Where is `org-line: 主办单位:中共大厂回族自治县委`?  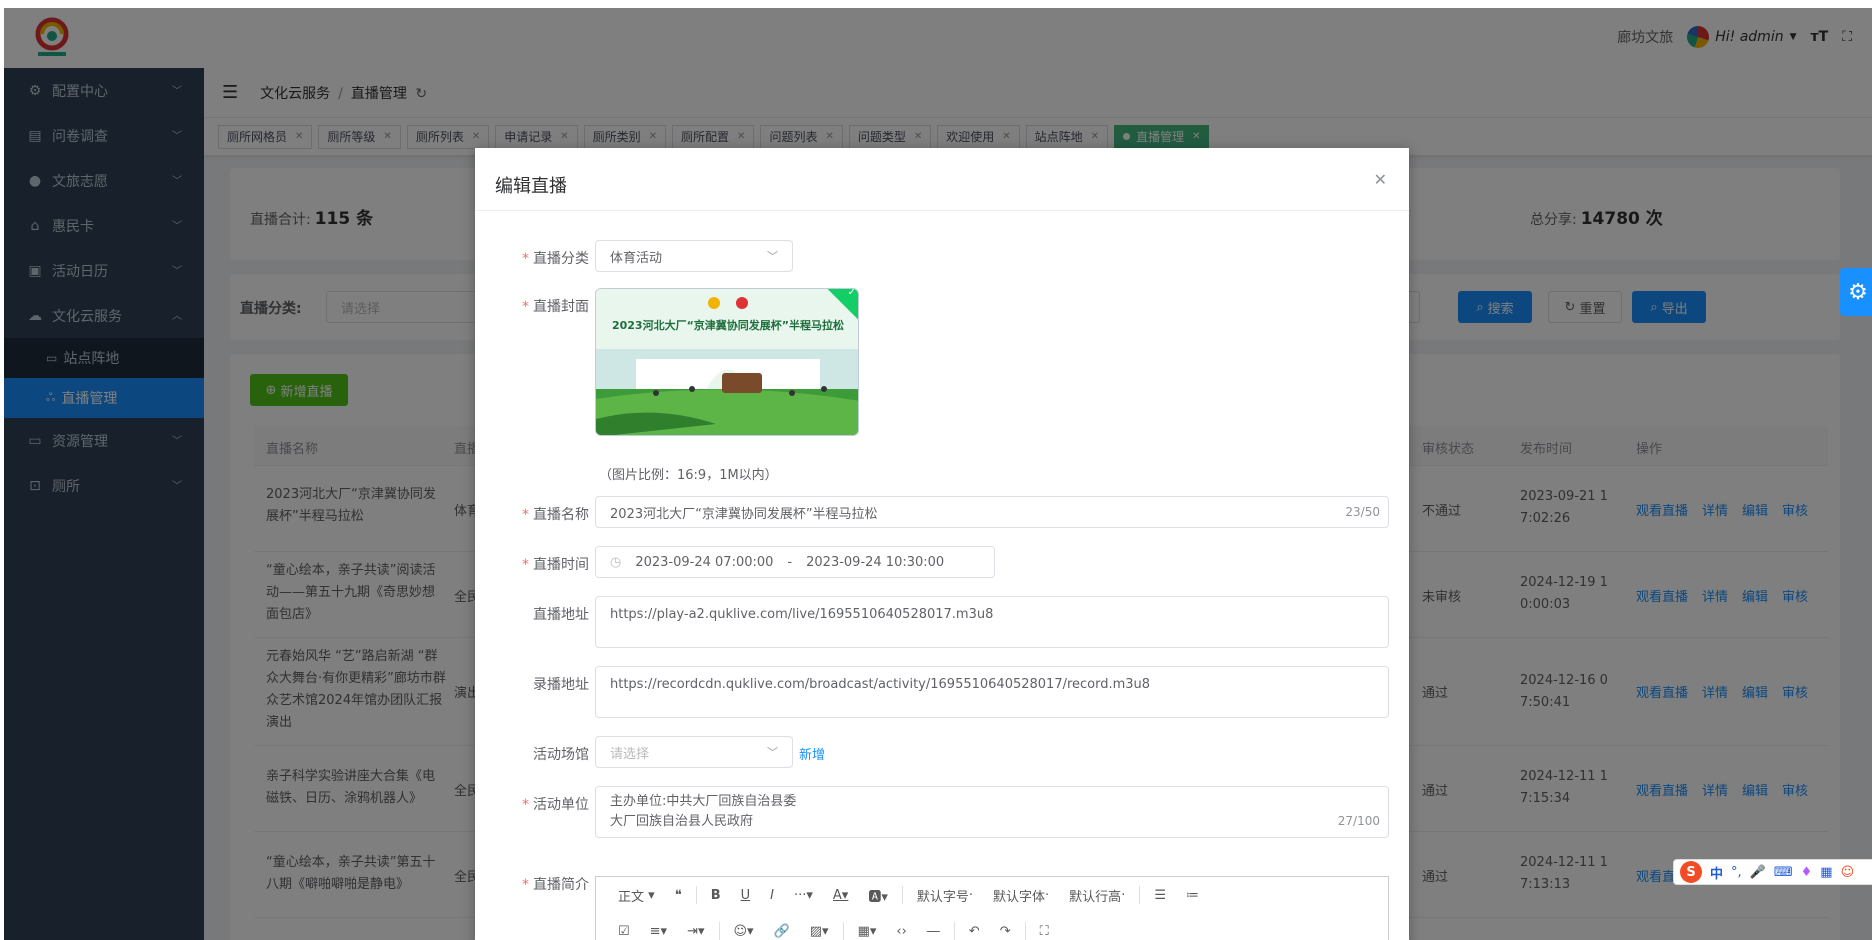 org-line: 主办单位:中共大厂回族自治县委 is located at coordinates (703, 801).